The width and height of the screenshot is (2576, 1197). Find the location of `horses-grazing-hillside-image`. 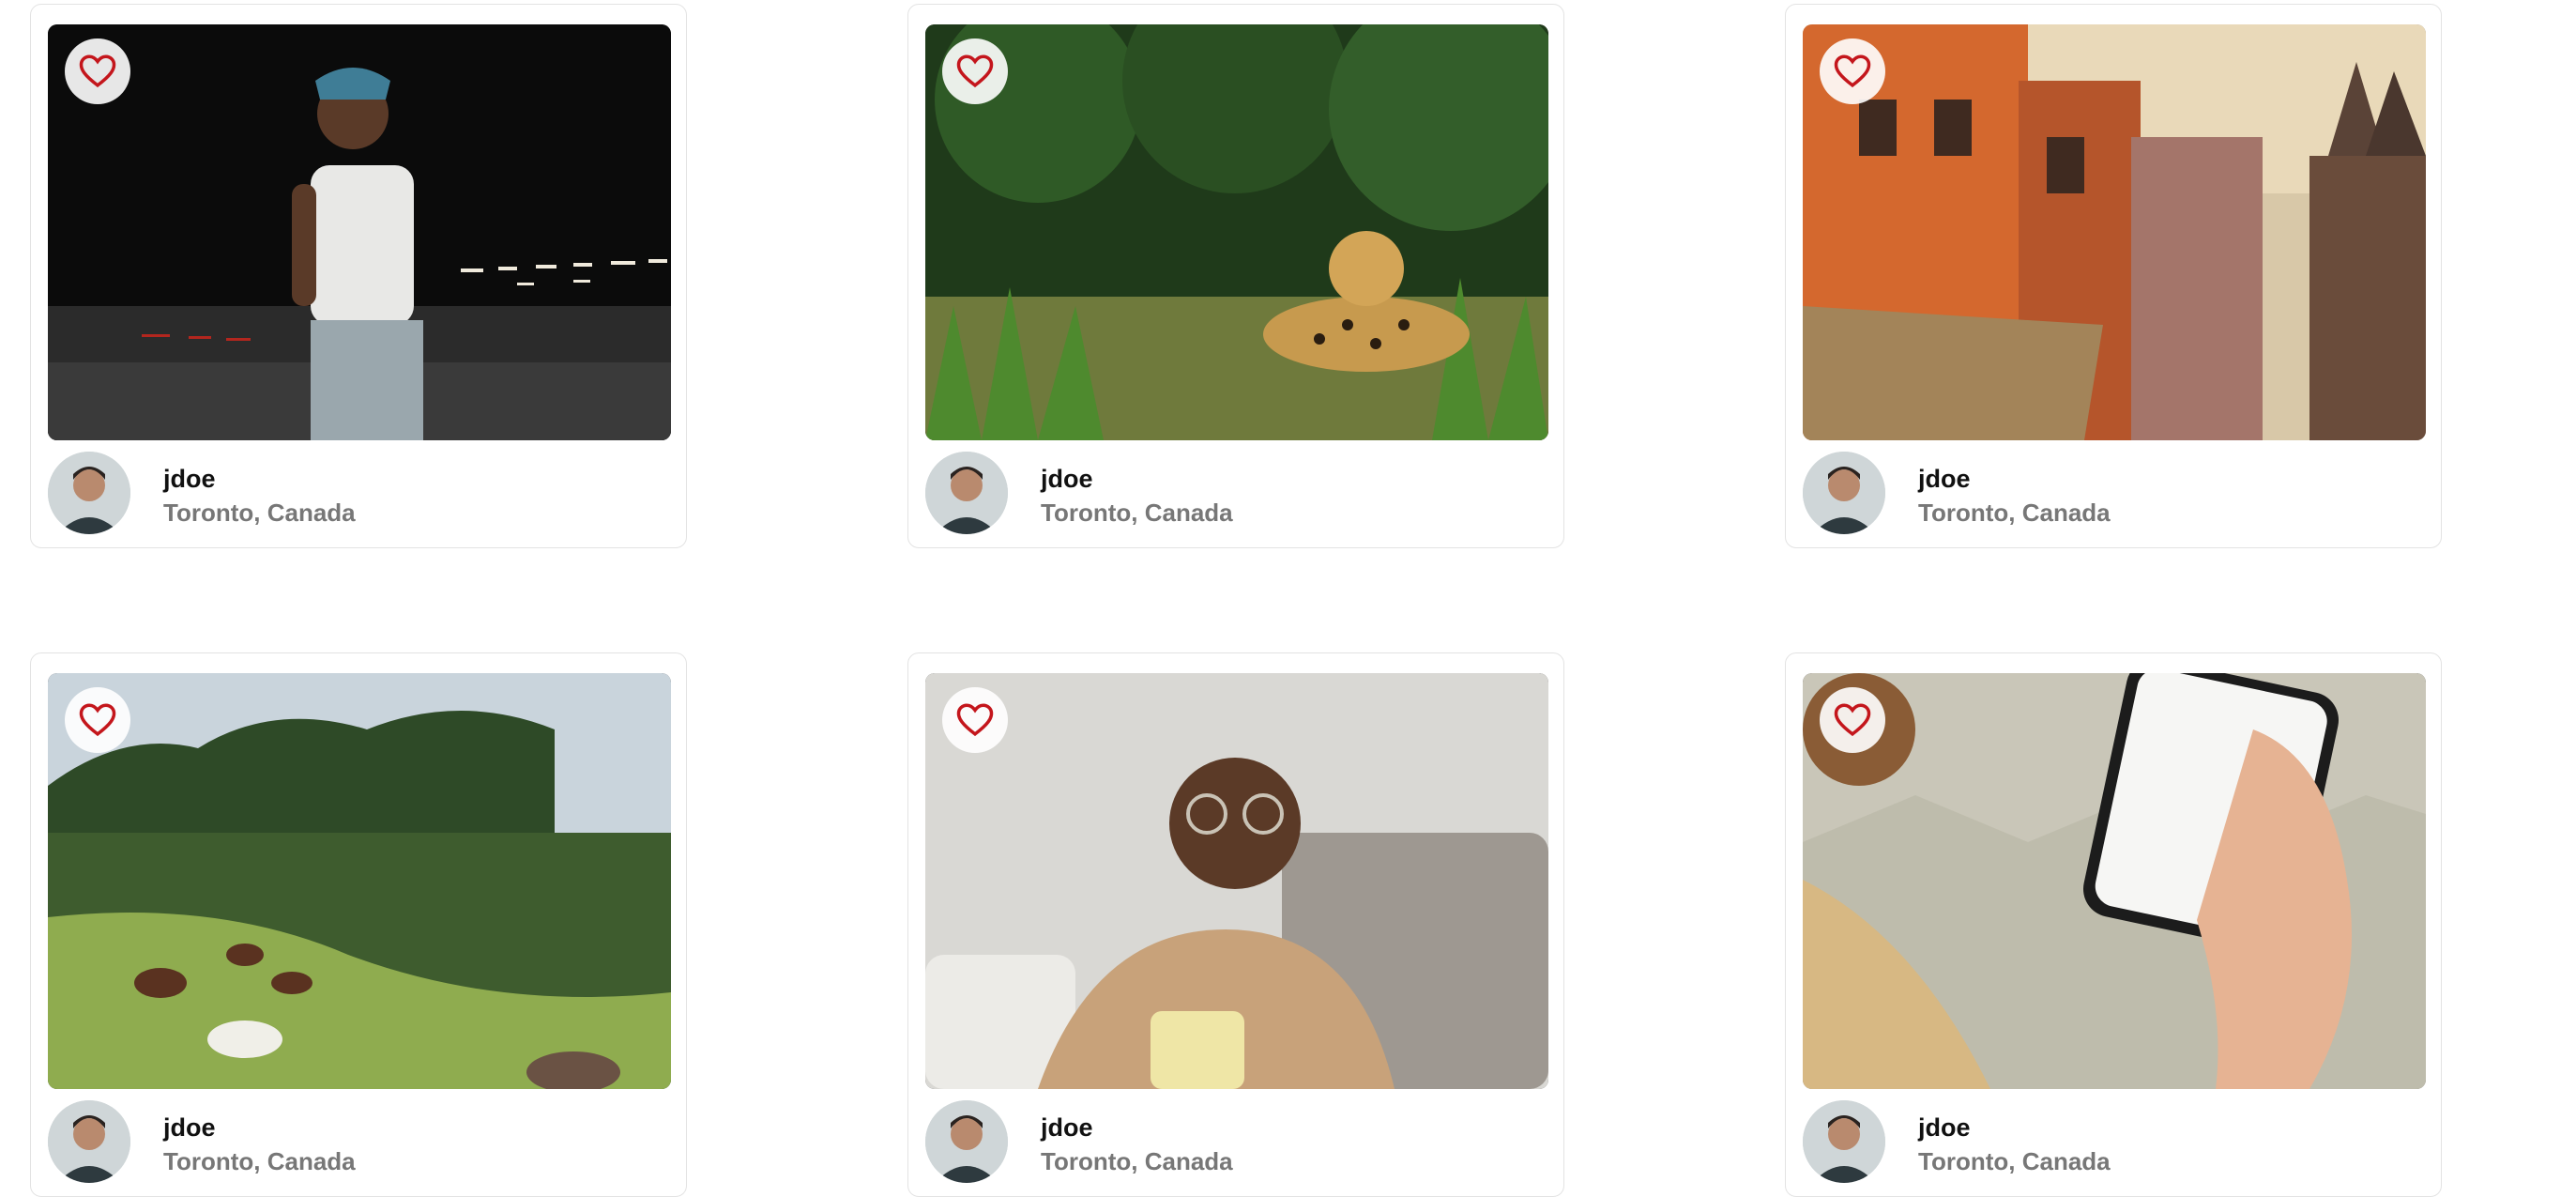

horses-grazing-hillside-image is located at coordinates (359, 881).